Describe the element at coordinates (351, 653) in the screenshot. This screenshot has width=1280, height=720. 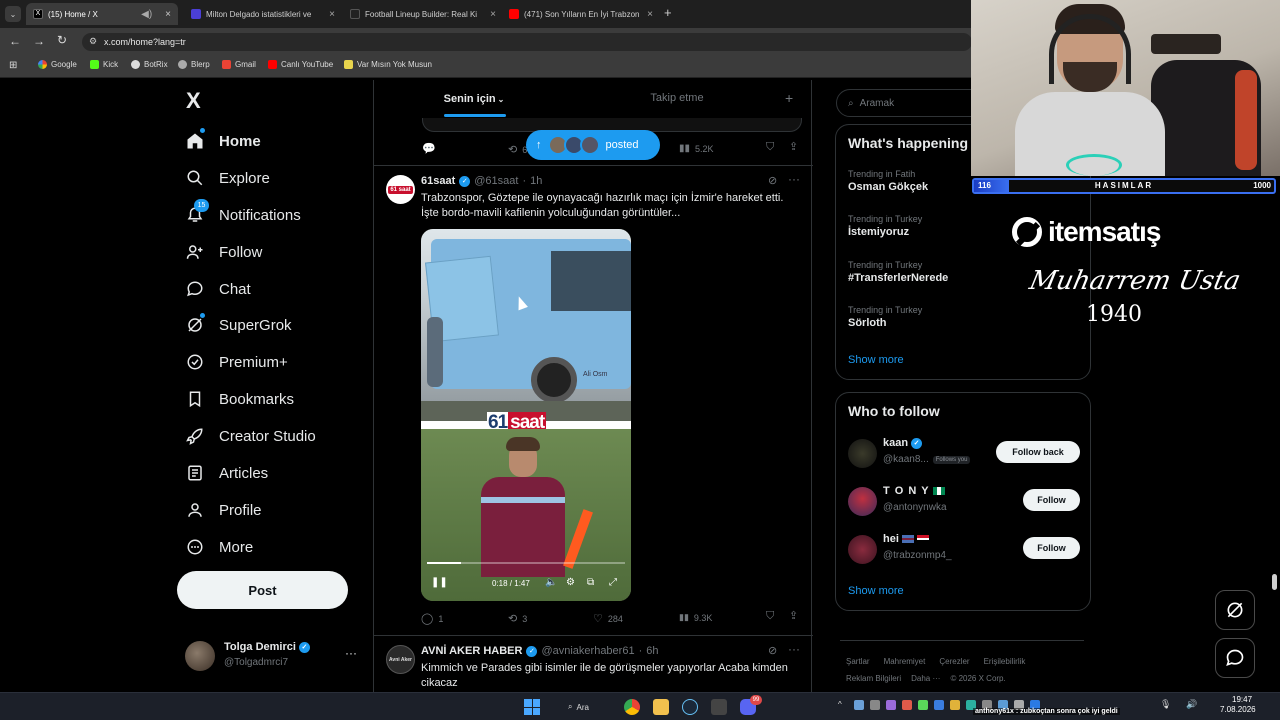
I see `account-more-icon: ···` at that location.